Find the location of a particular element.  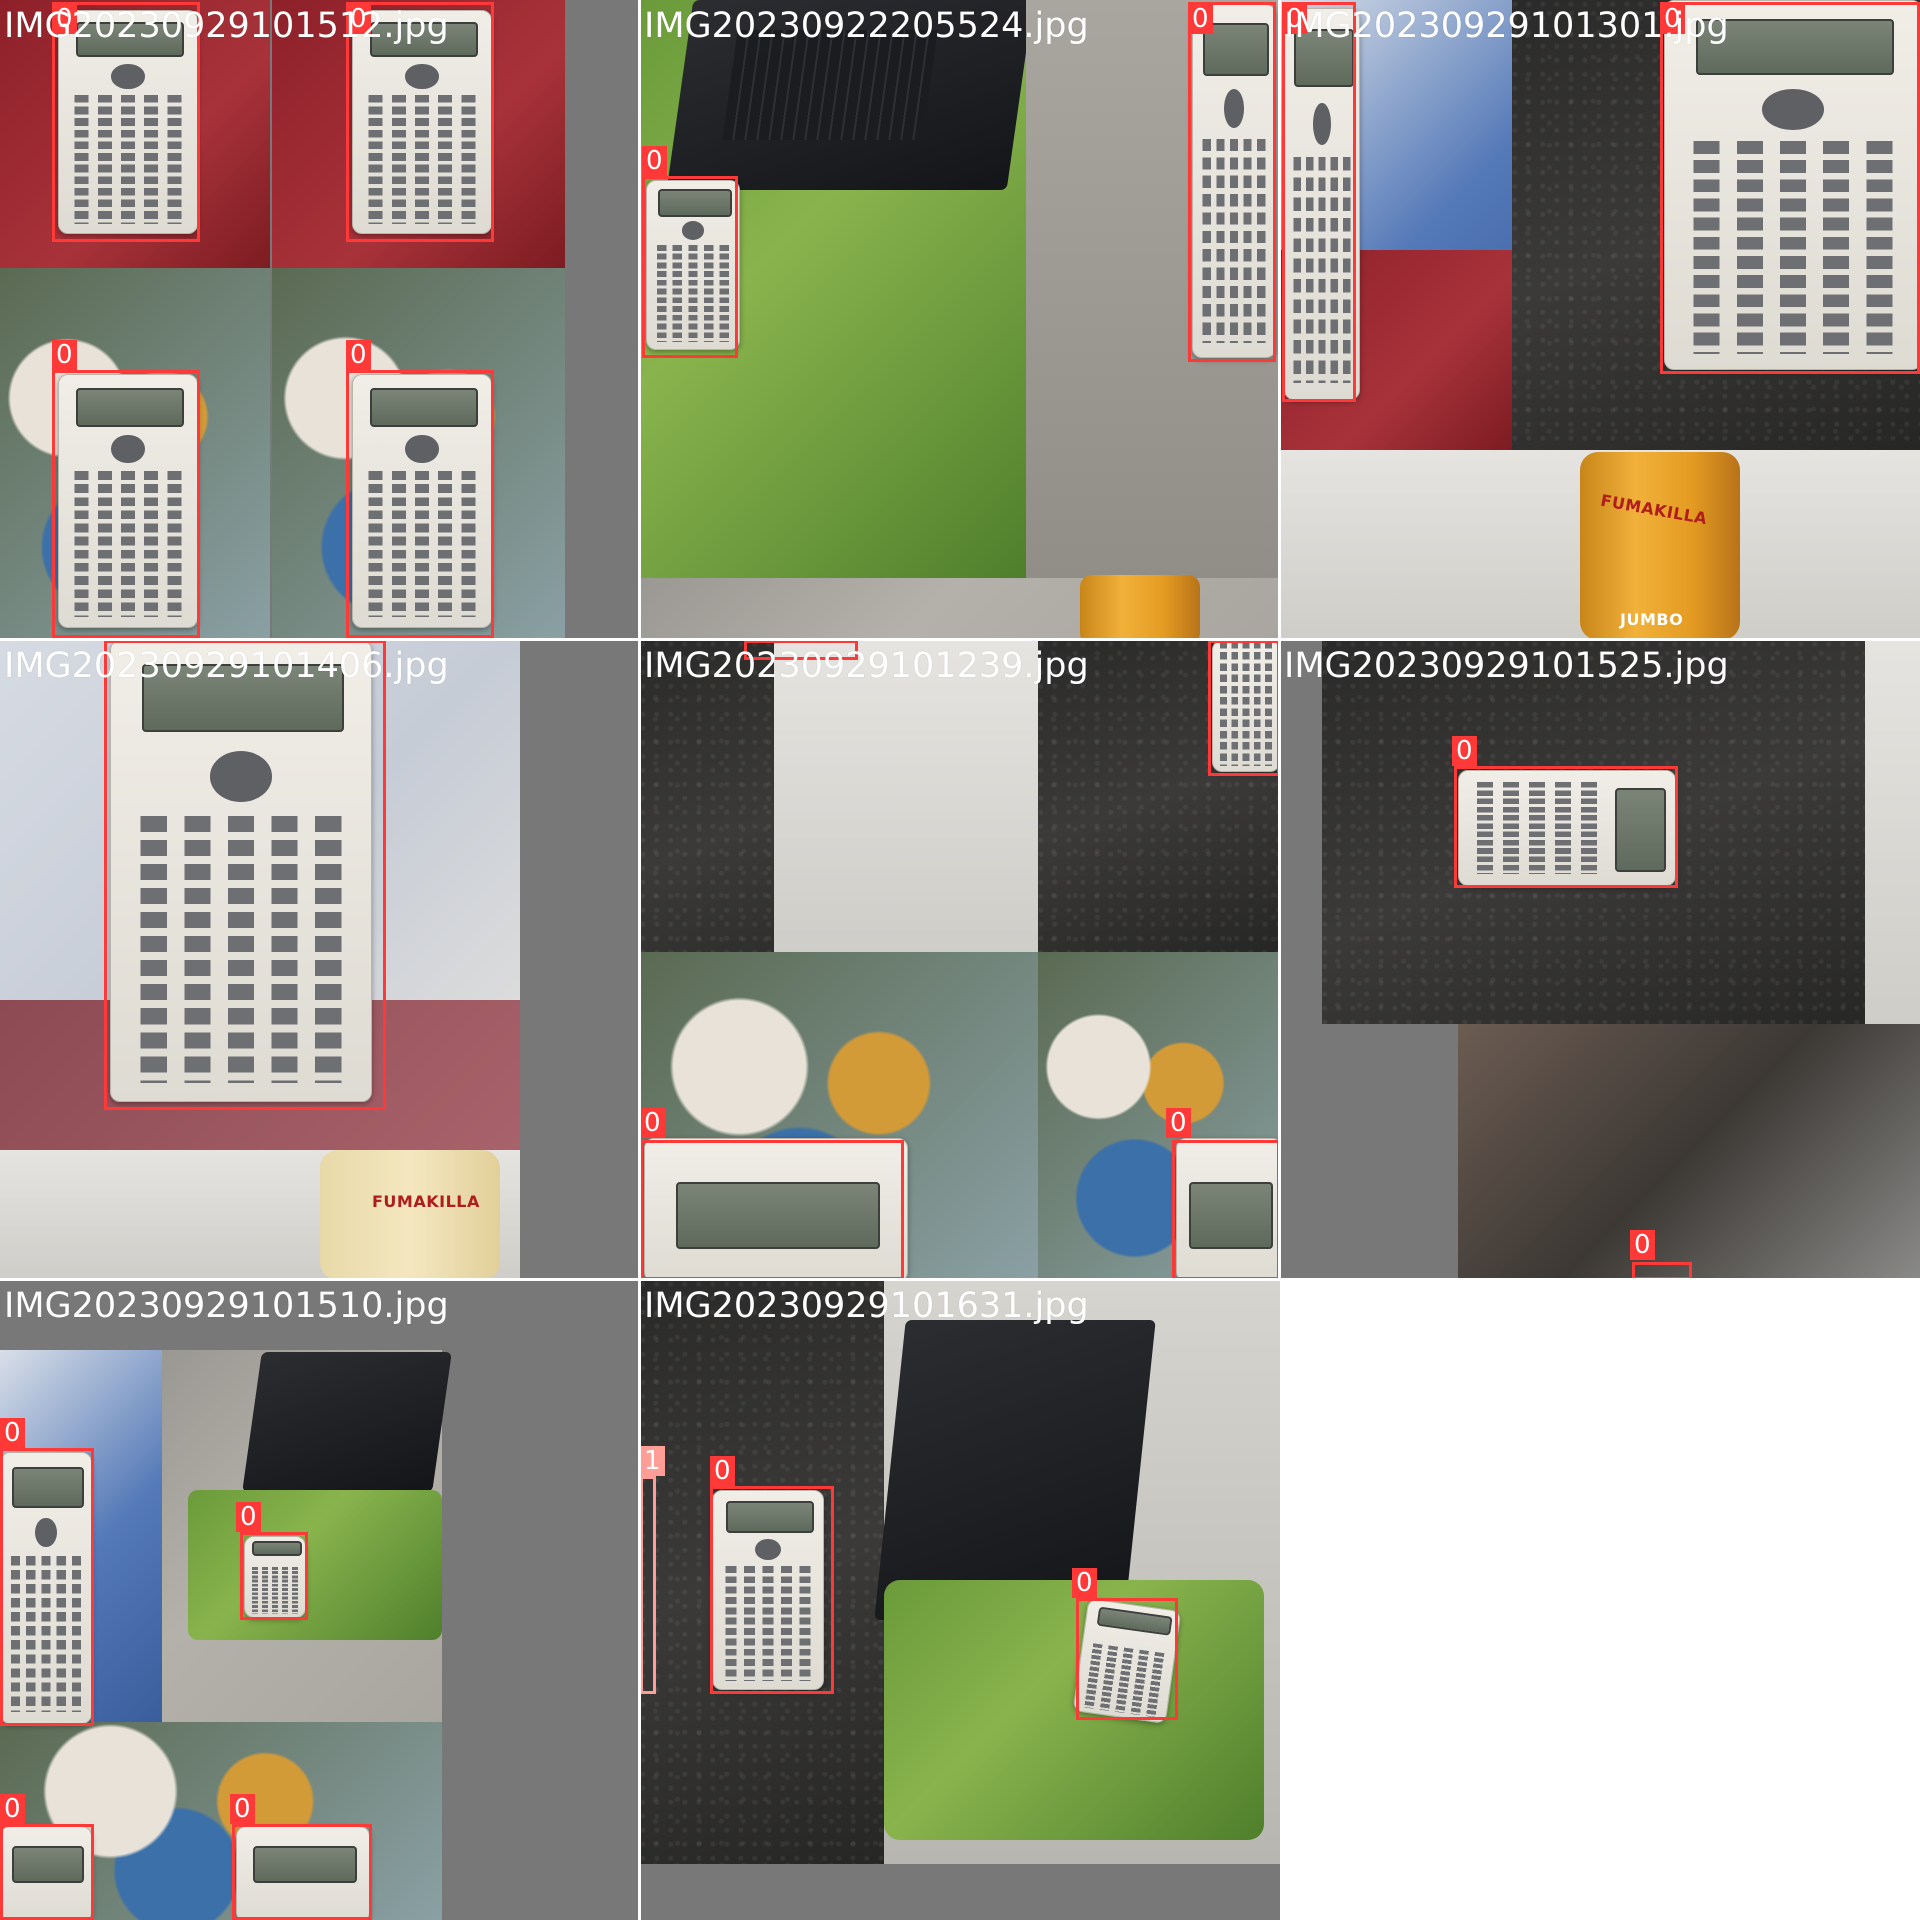

can-brand-text: FUMAKILLA is located at coordinates (426, 1201).